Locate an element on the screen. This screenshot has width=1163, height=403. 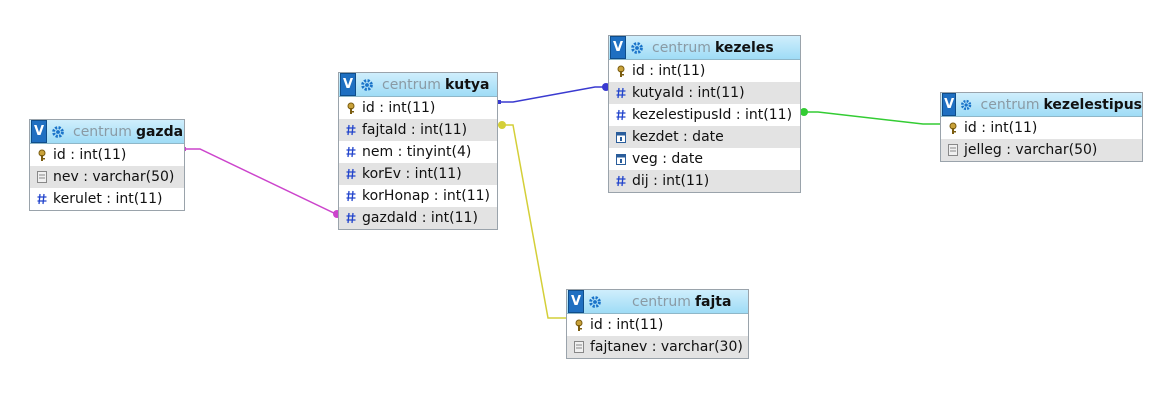
relation-gazda-kutya is located at coordinates (262, 181).